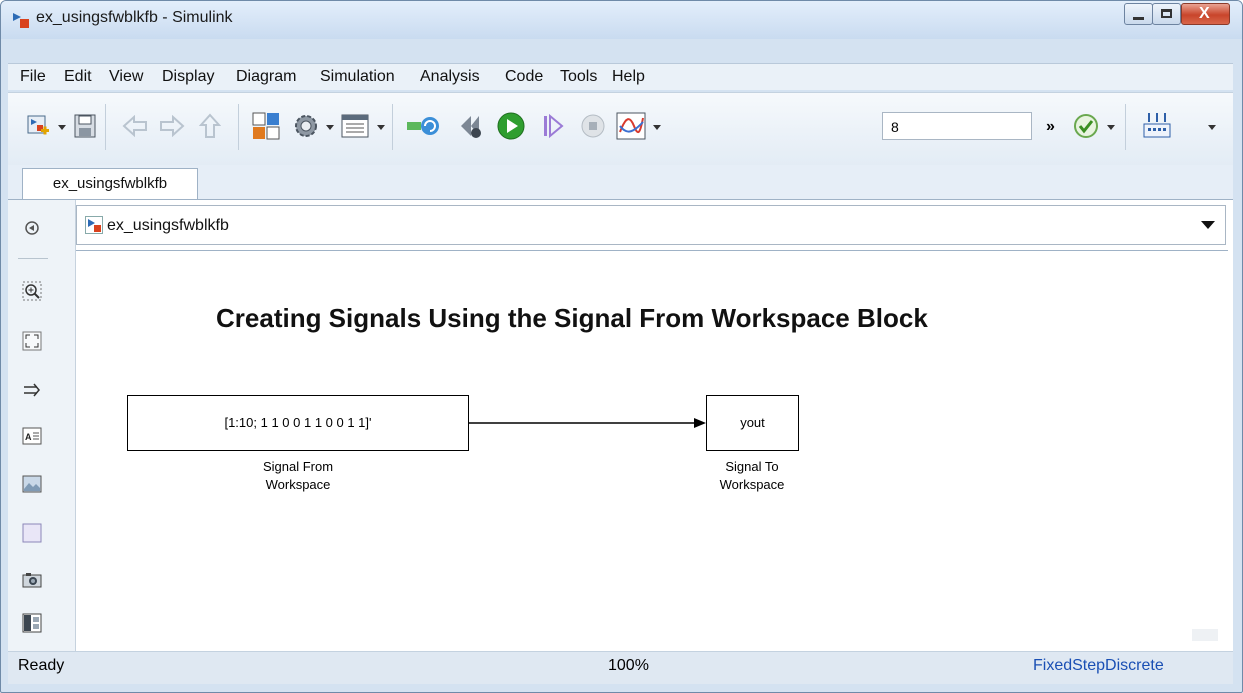 The image size is (1243, 693). Describe the element at coordinates (94, 225) in the screenshot. I see `model-icon` at that location.